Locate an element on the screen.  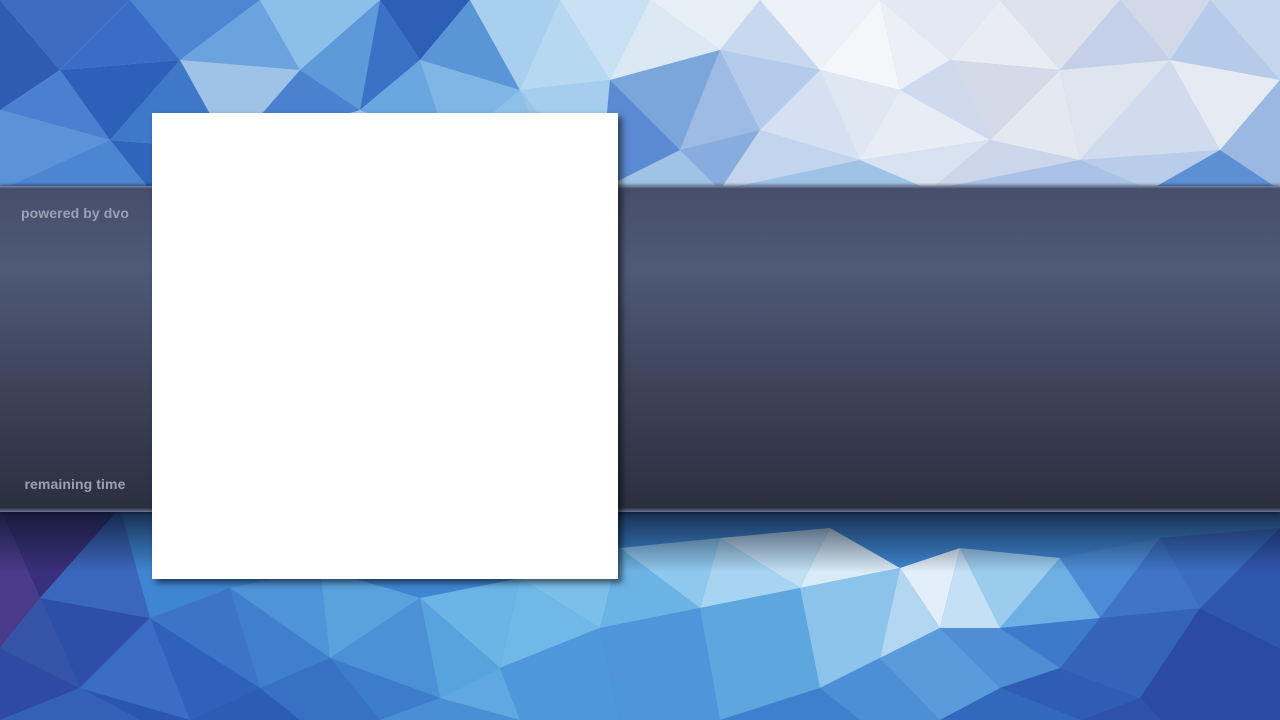
powered-by-label: powered by dvo is located at coordinates (75, 213).